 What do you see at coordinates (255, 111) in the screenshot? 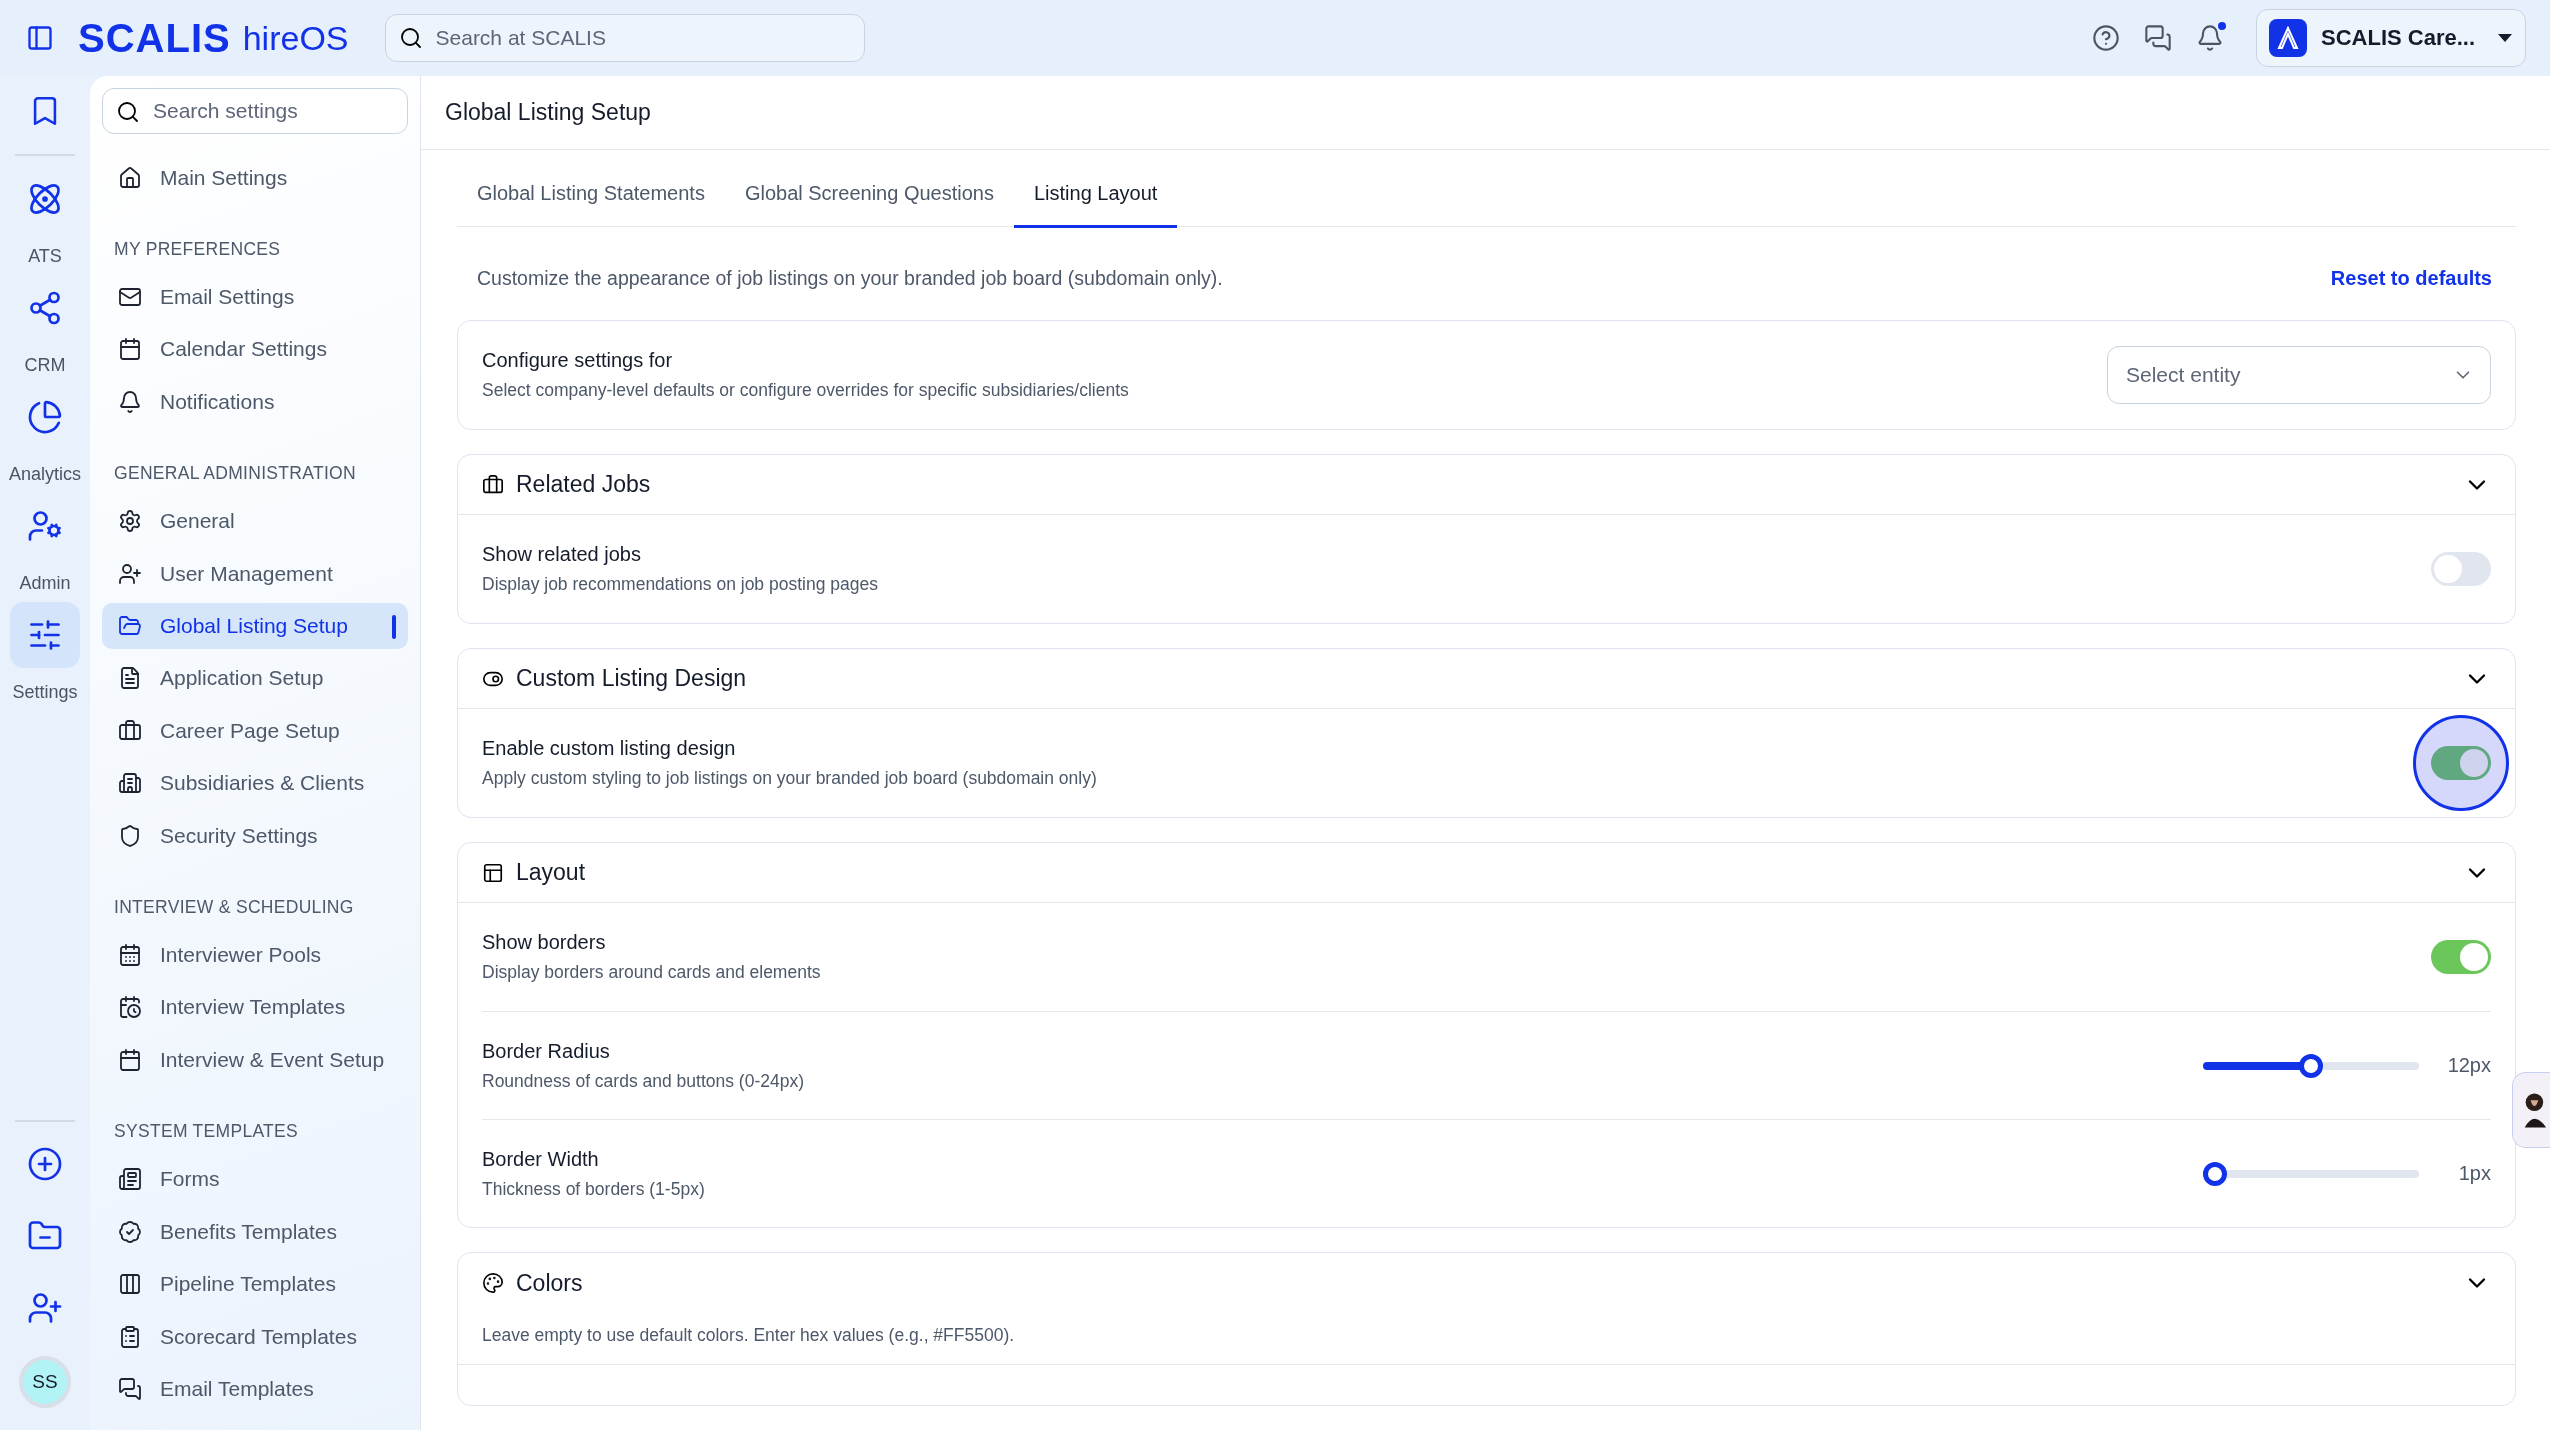
I see `settings-search-field: Search settings` at bounding box center [255, 111].